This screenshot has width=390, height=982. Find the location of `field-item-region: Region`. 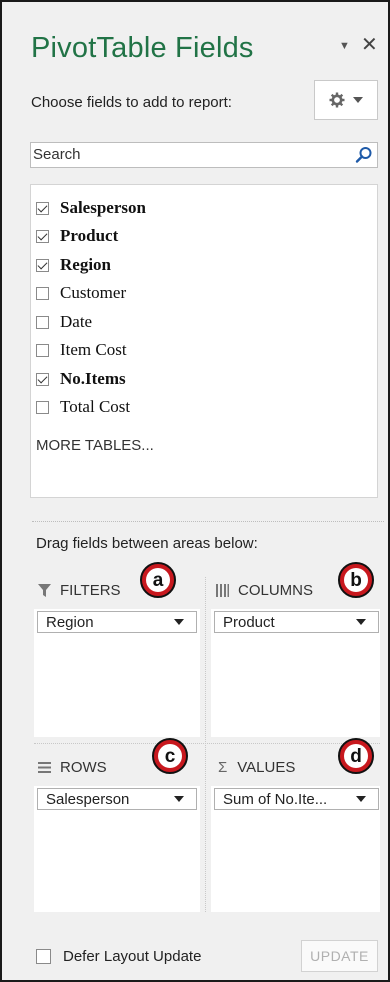

field-item-region: Region is located at coordinates (73, 265).